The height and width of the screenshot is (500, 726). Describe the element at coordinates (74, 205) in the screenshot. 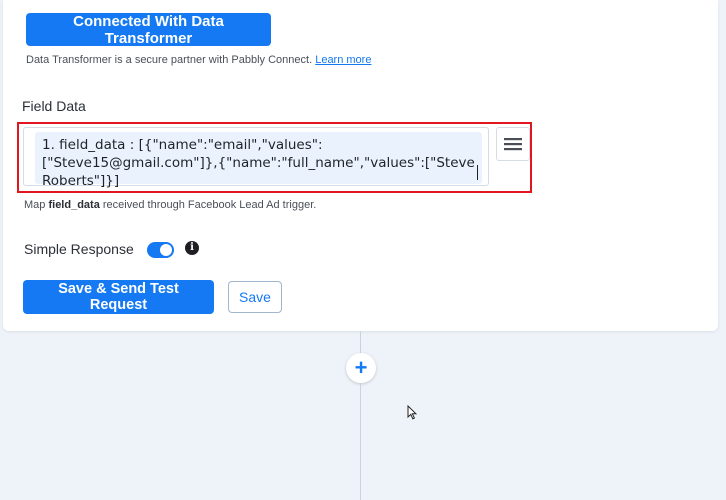

I see `hint-field: field_data` at that location.